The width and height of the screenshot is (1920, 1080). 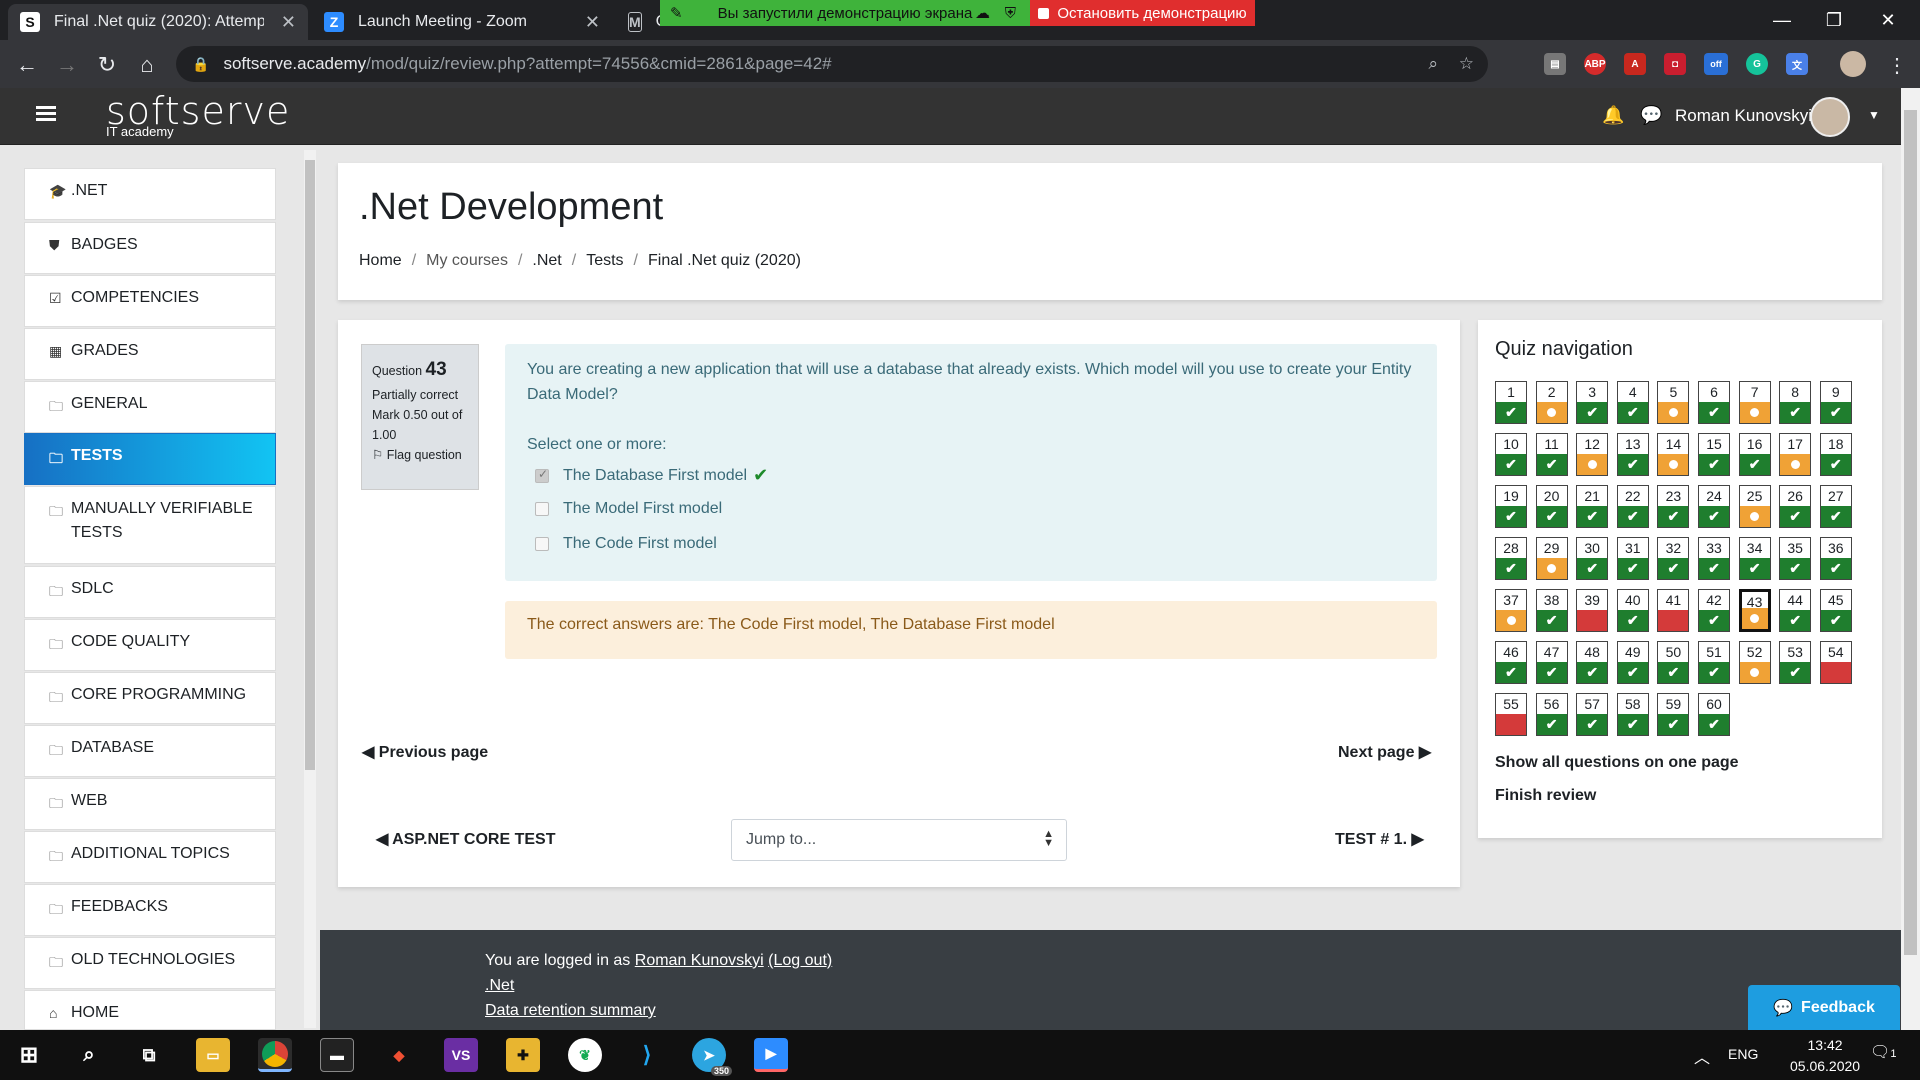 What do you see at coordinates (1795, 558) in the screenshot?
I see `quiz-nav-button: 35 ✔` at bounding box center [1795, 558].